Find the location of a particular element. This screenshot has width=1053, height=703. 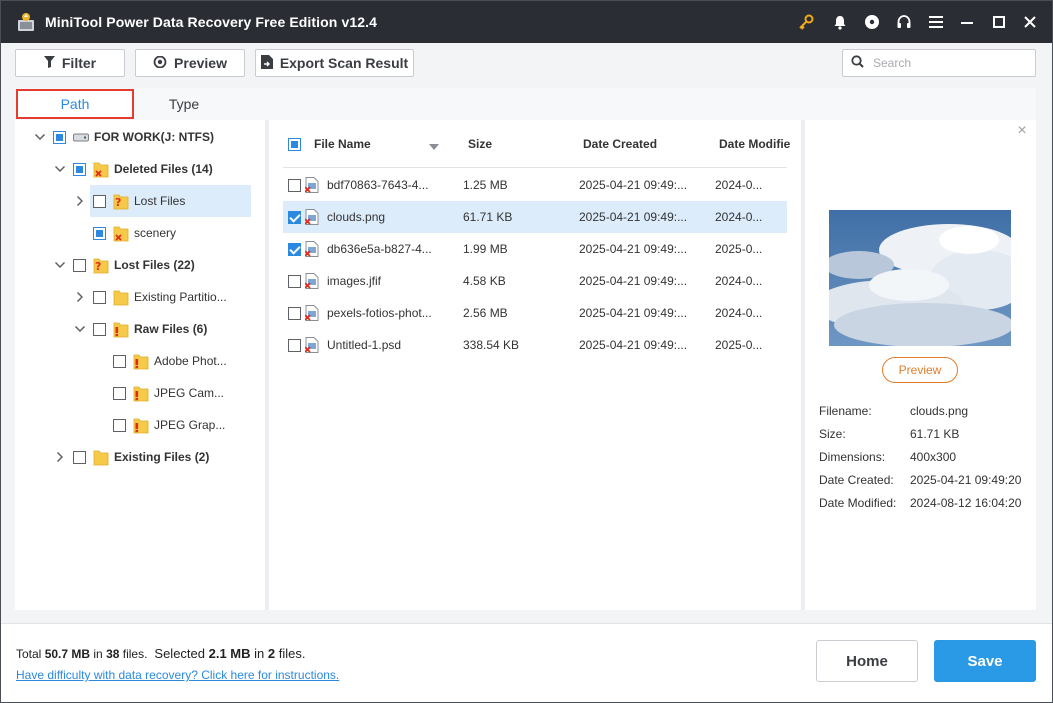

column-size: Size is located at coordinates (480, 144).